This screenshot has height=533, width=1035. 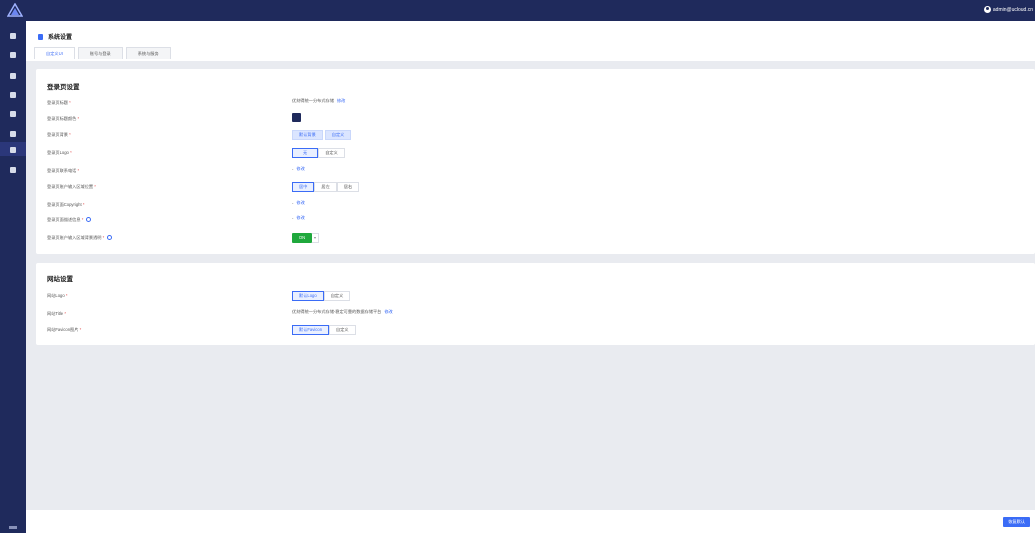 I want to click on site-title-label: 网站Title, so click(x=55, y=313).